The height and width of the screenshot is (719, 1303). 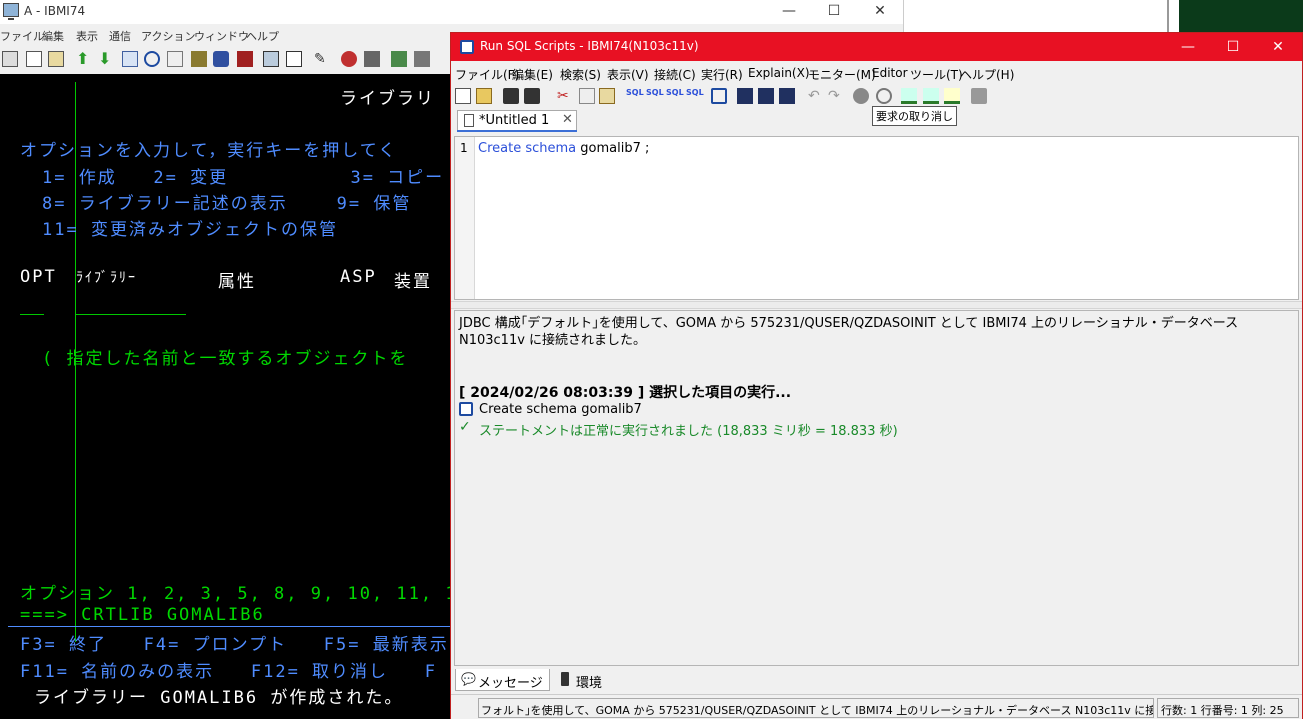 I want to click on sql-code-rest: gomalib7 ;, so click(x=613, y=148).